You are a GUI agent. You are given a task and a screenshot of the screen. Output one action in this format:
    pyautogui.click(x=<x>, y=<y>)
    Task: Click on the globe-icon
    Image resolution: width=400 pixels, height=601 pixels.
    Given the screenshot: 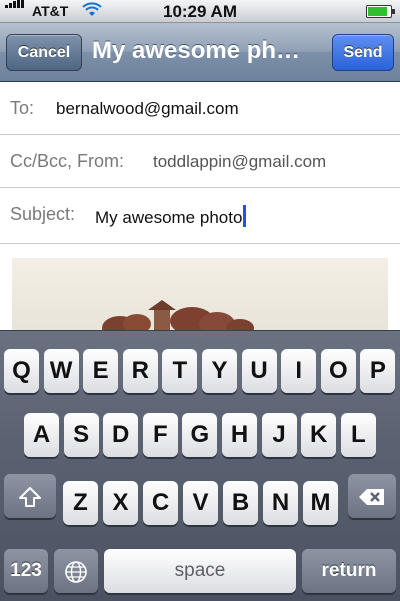 What is the action you would take?
    pyautogui.click(x=76, y=571)
    